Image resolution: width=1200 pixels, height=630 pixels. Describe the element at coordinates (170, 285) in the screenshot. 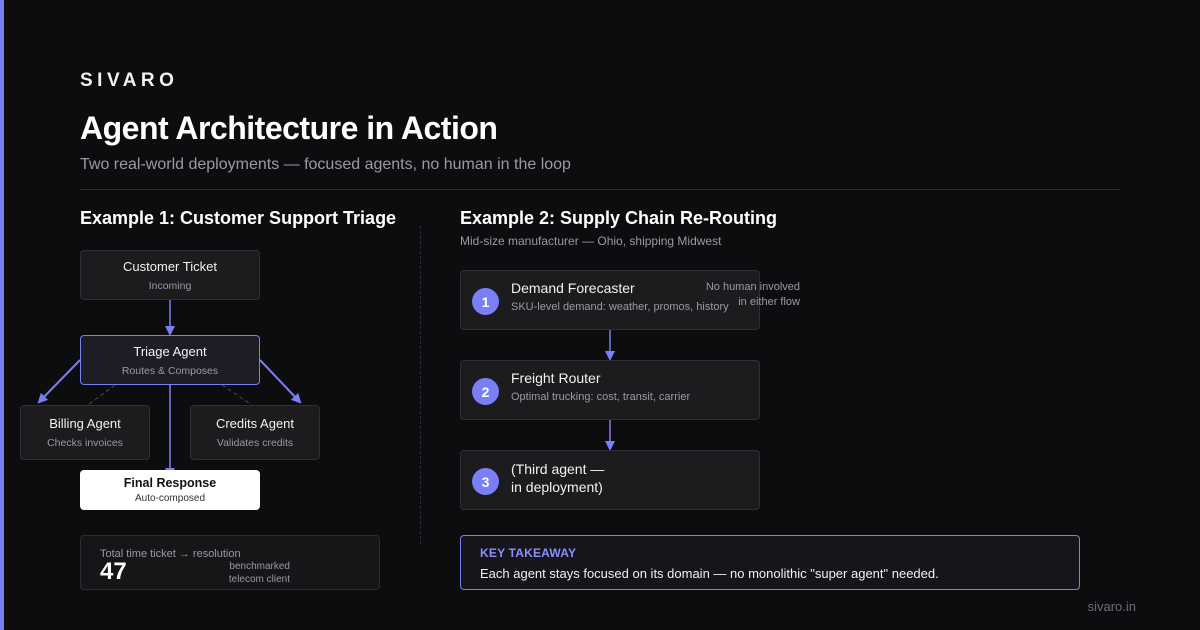

I see `node-subtitle: Incoming` at that location.